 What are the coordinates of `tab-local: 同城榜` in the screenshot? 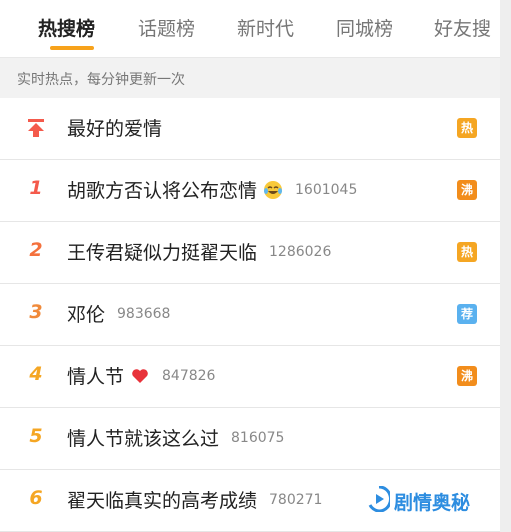 It's located at (364, 29).